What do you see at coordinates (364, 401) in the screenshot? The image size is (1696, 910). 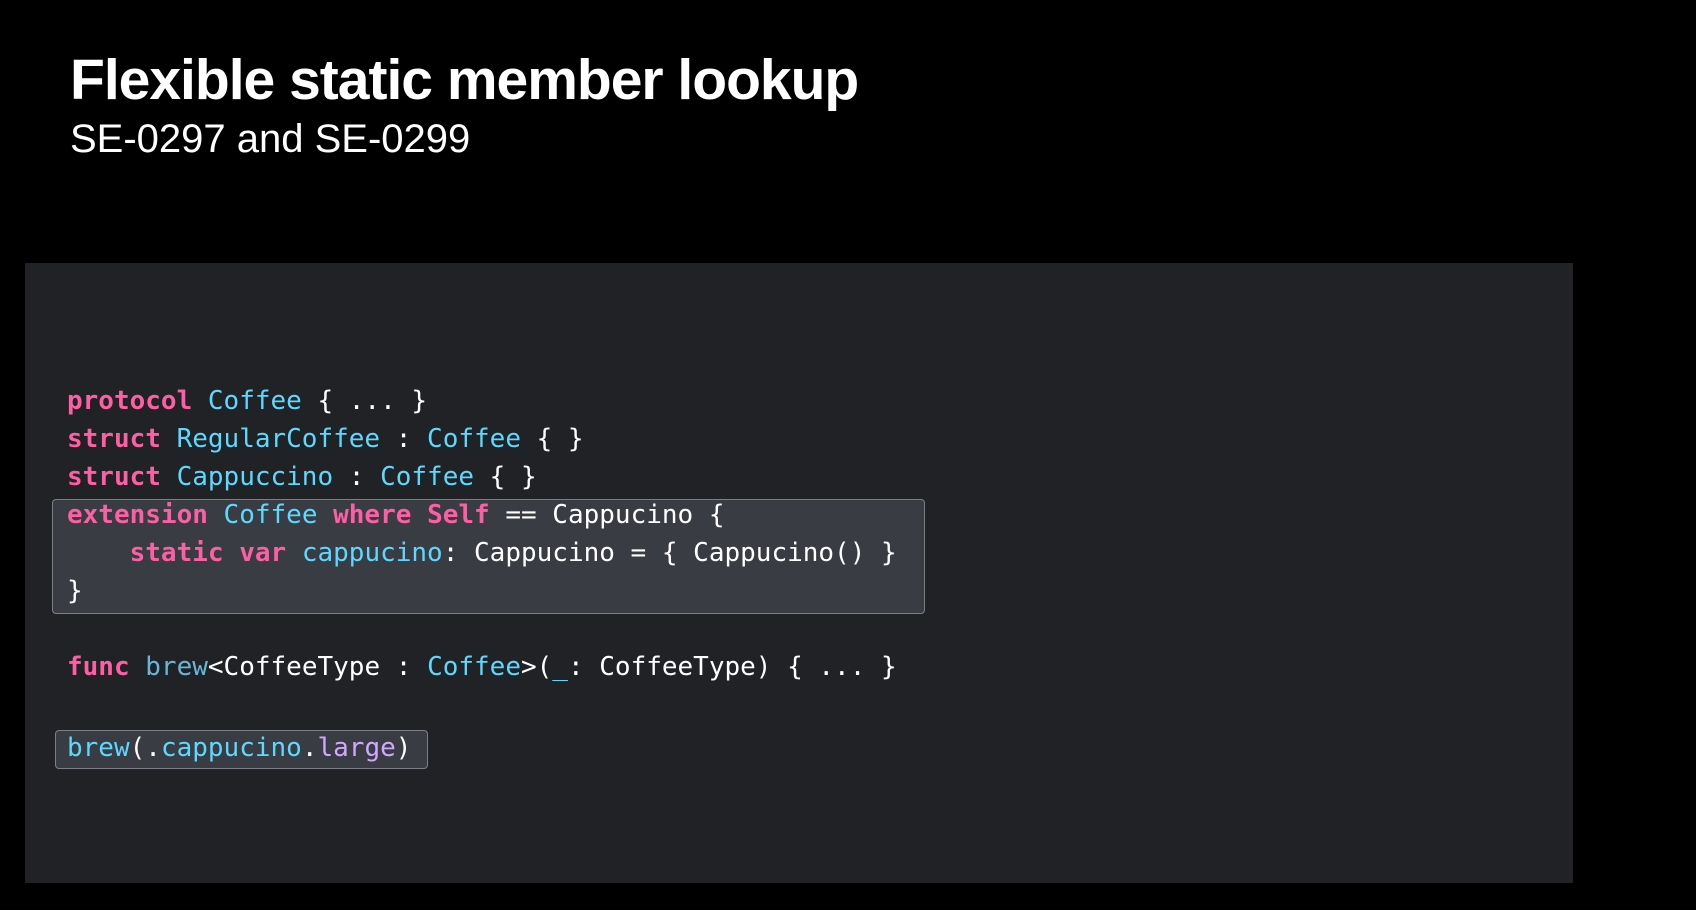 I see `code-token: { ... }` at bounding box center [364, 401].